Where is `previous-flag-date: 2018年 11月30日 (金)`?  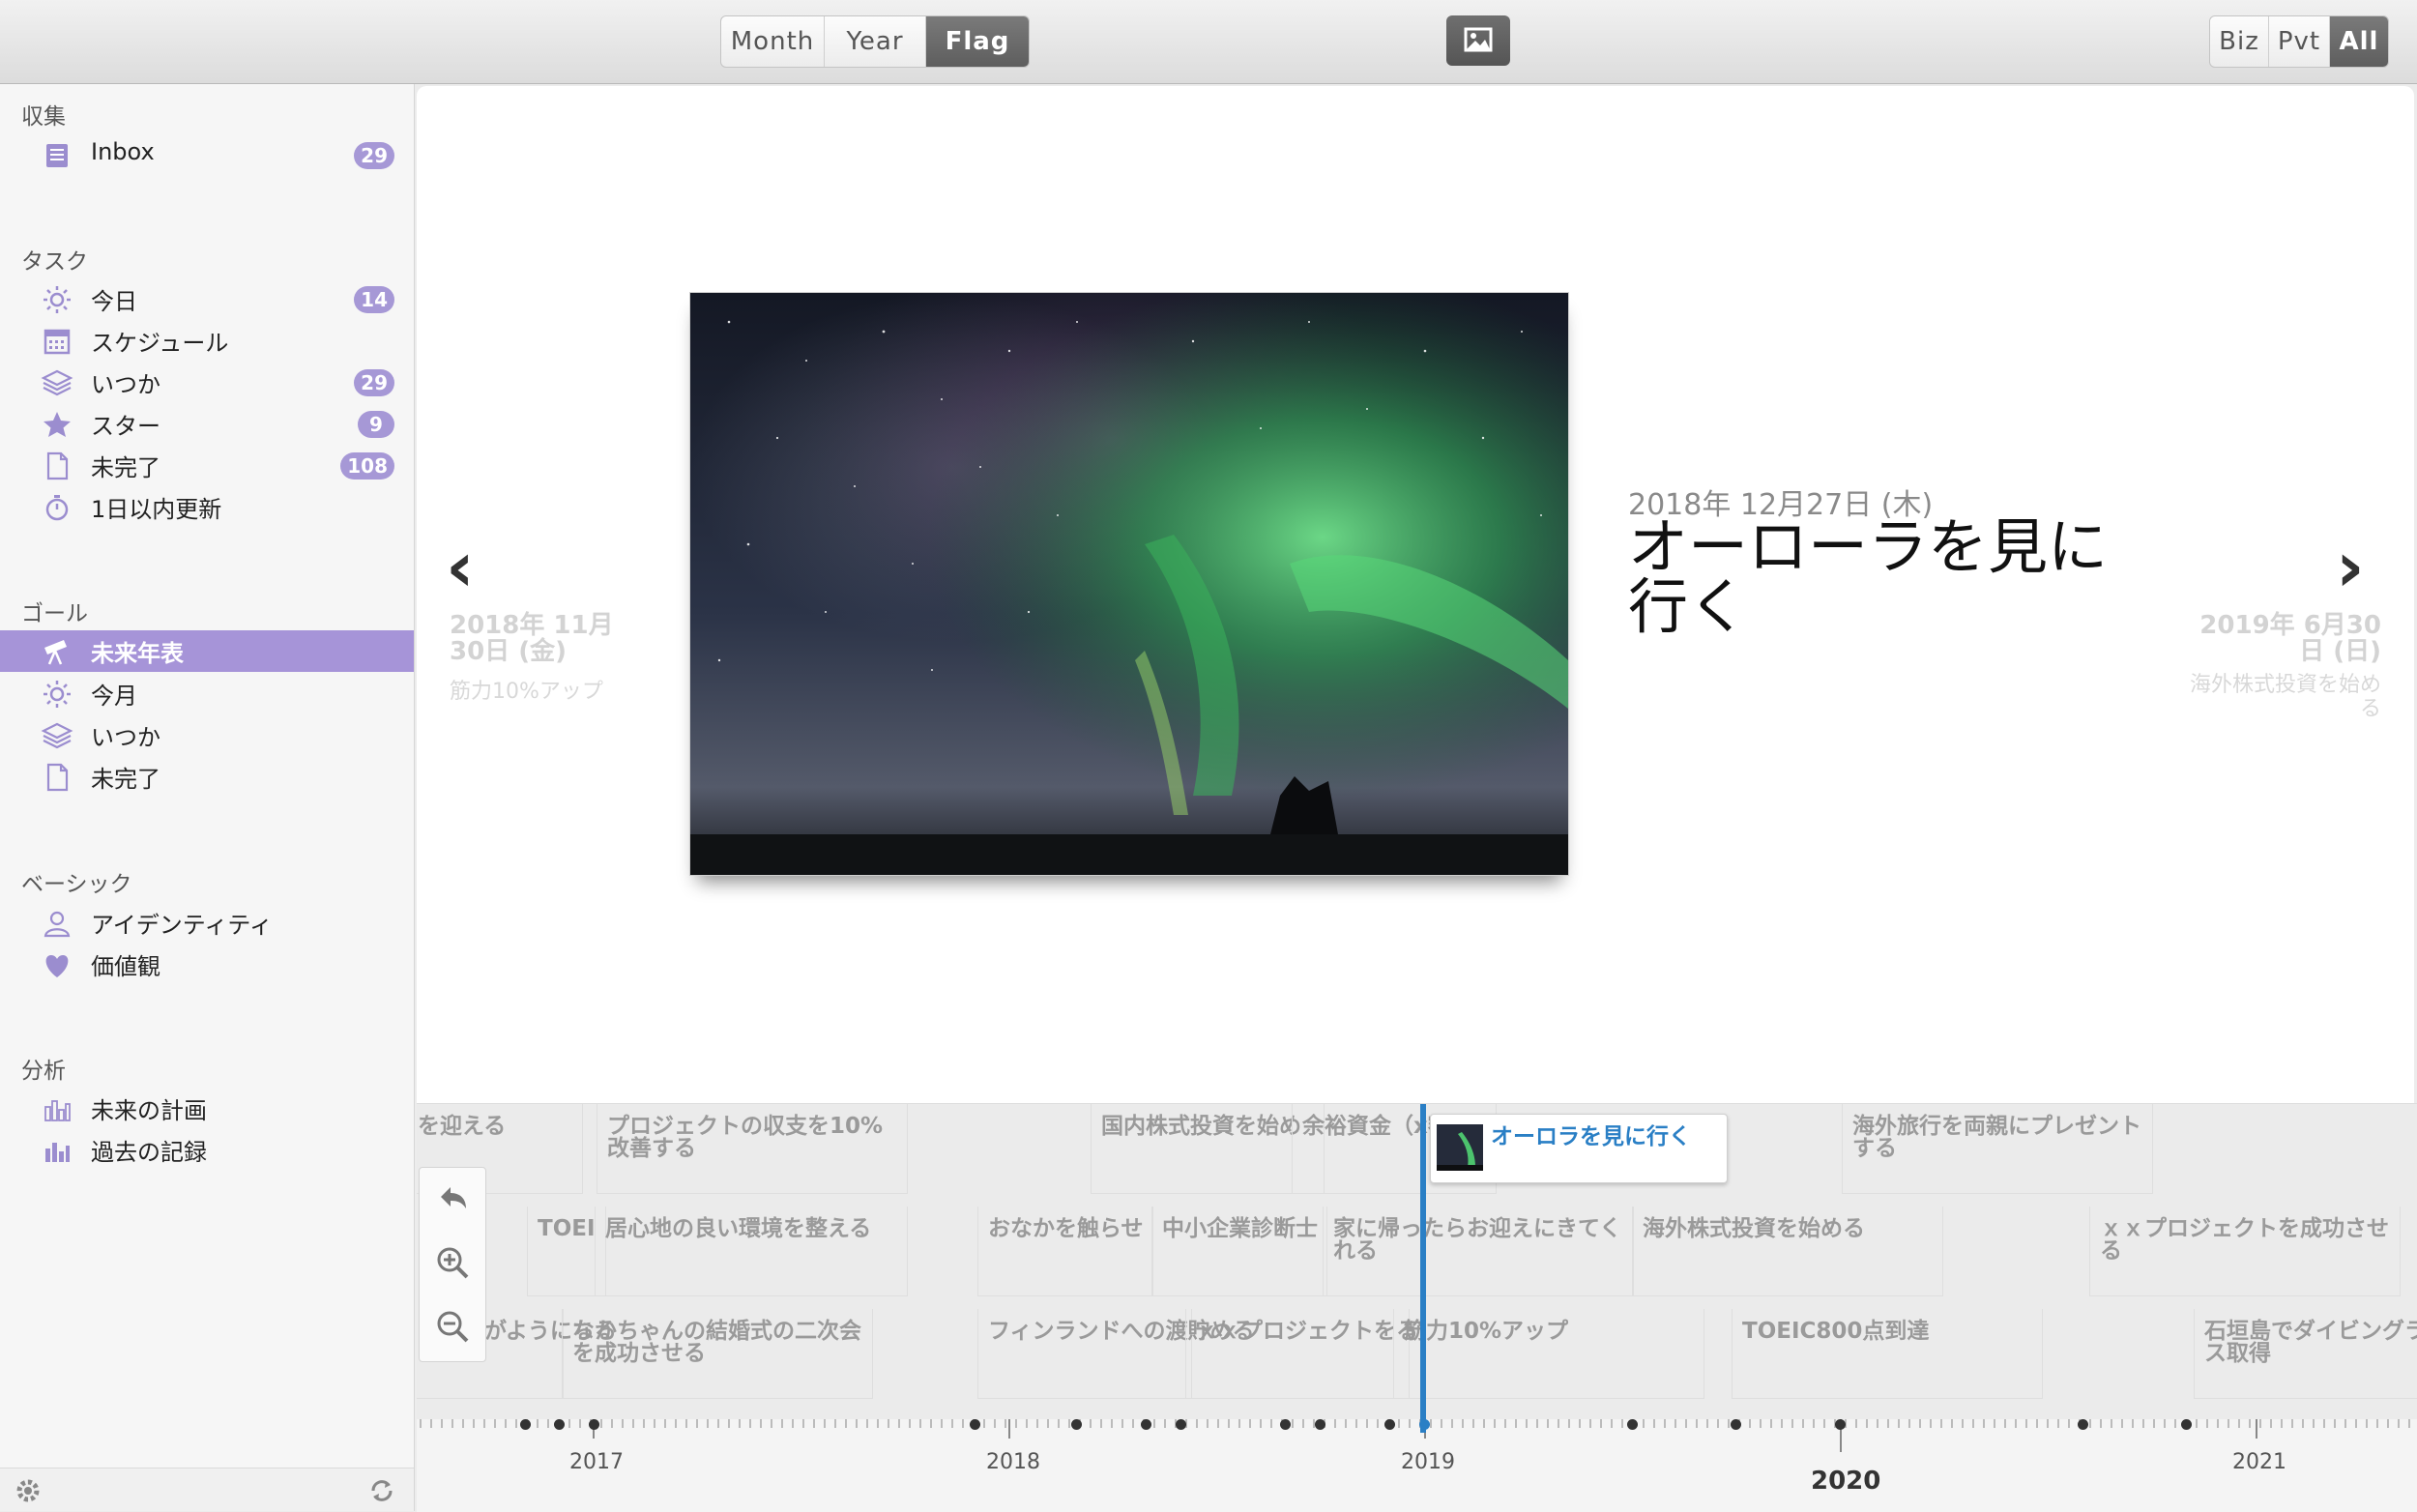 previous-flag-date: 2018年 11月30日 (金) is located at coordinates (546, 639).